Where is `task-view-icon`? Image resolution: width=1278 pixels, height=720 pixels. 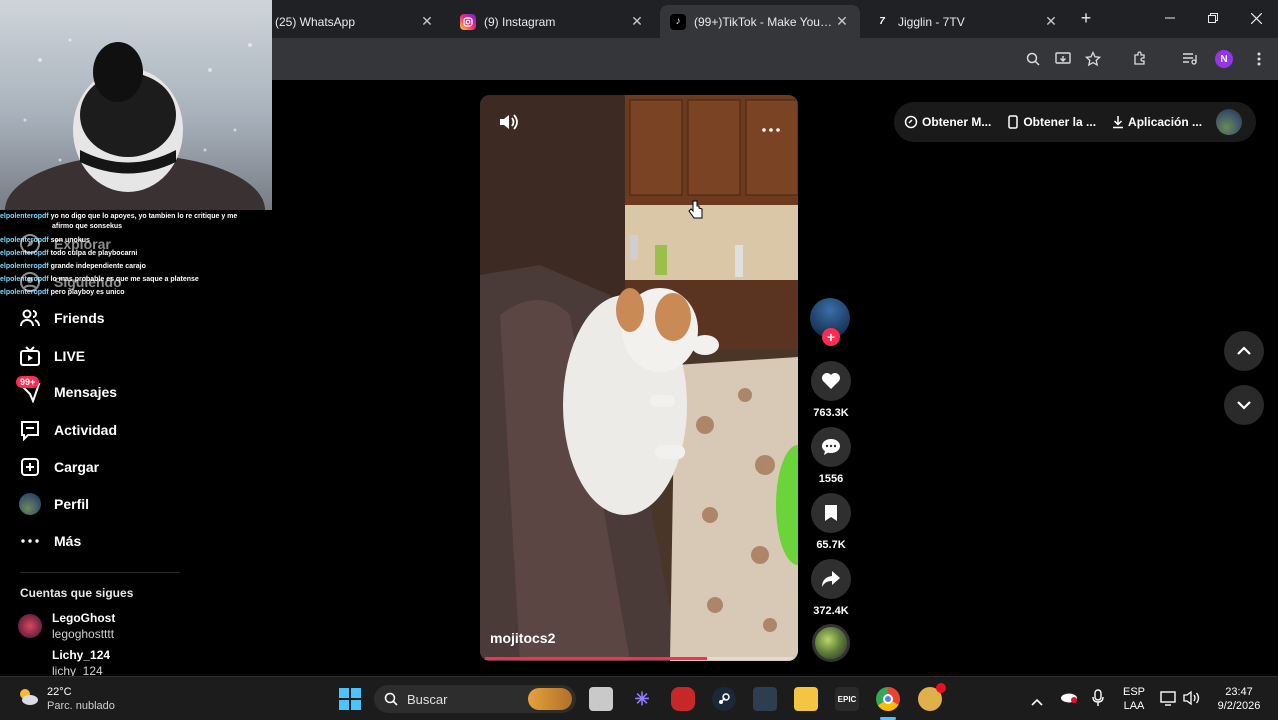 task-view-icon is located at coordinates (601, 699).